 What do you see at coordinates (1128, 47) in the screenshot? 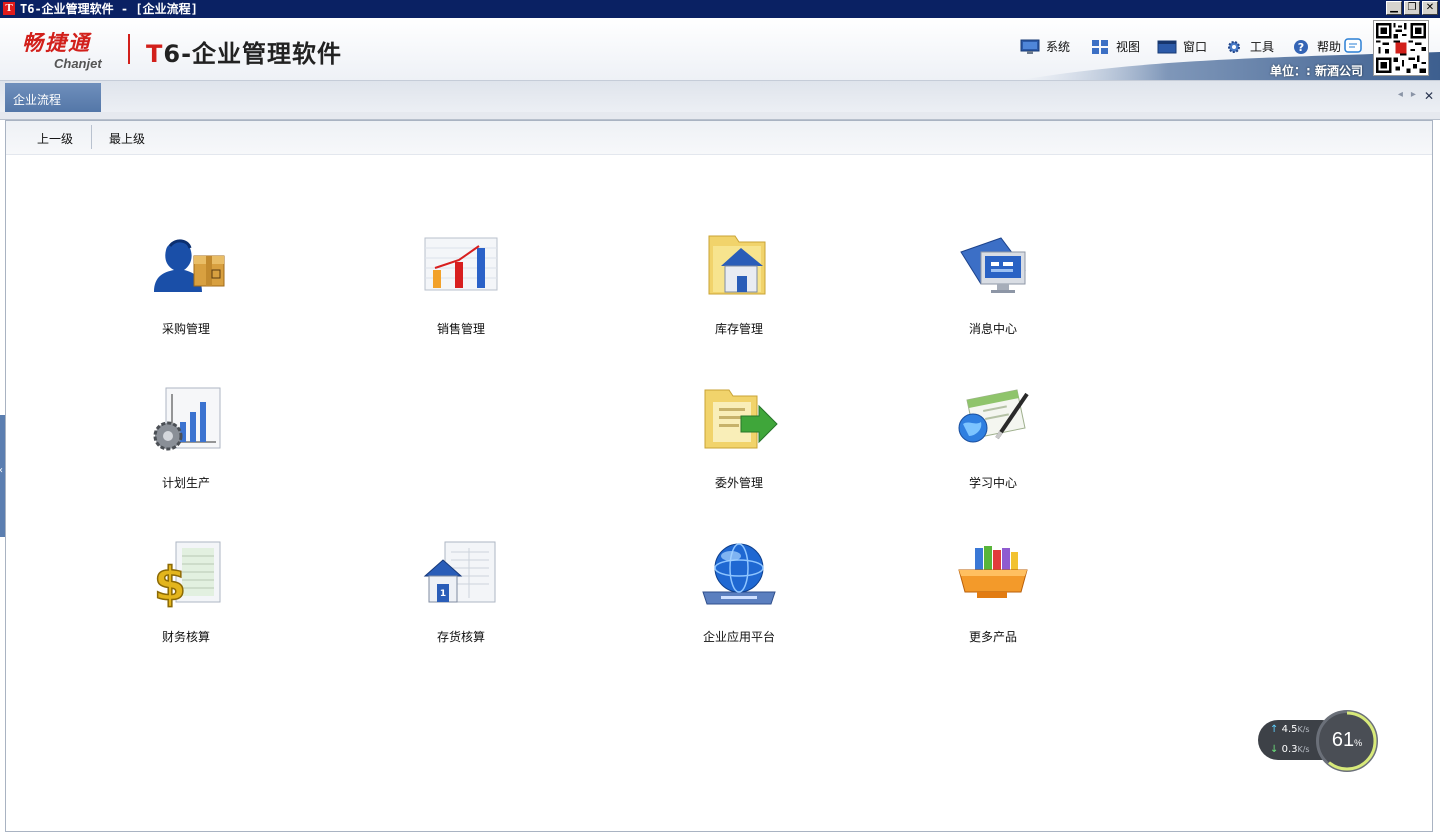
I see `menu-view-label: 视图` at bounding box center [1128, 47].